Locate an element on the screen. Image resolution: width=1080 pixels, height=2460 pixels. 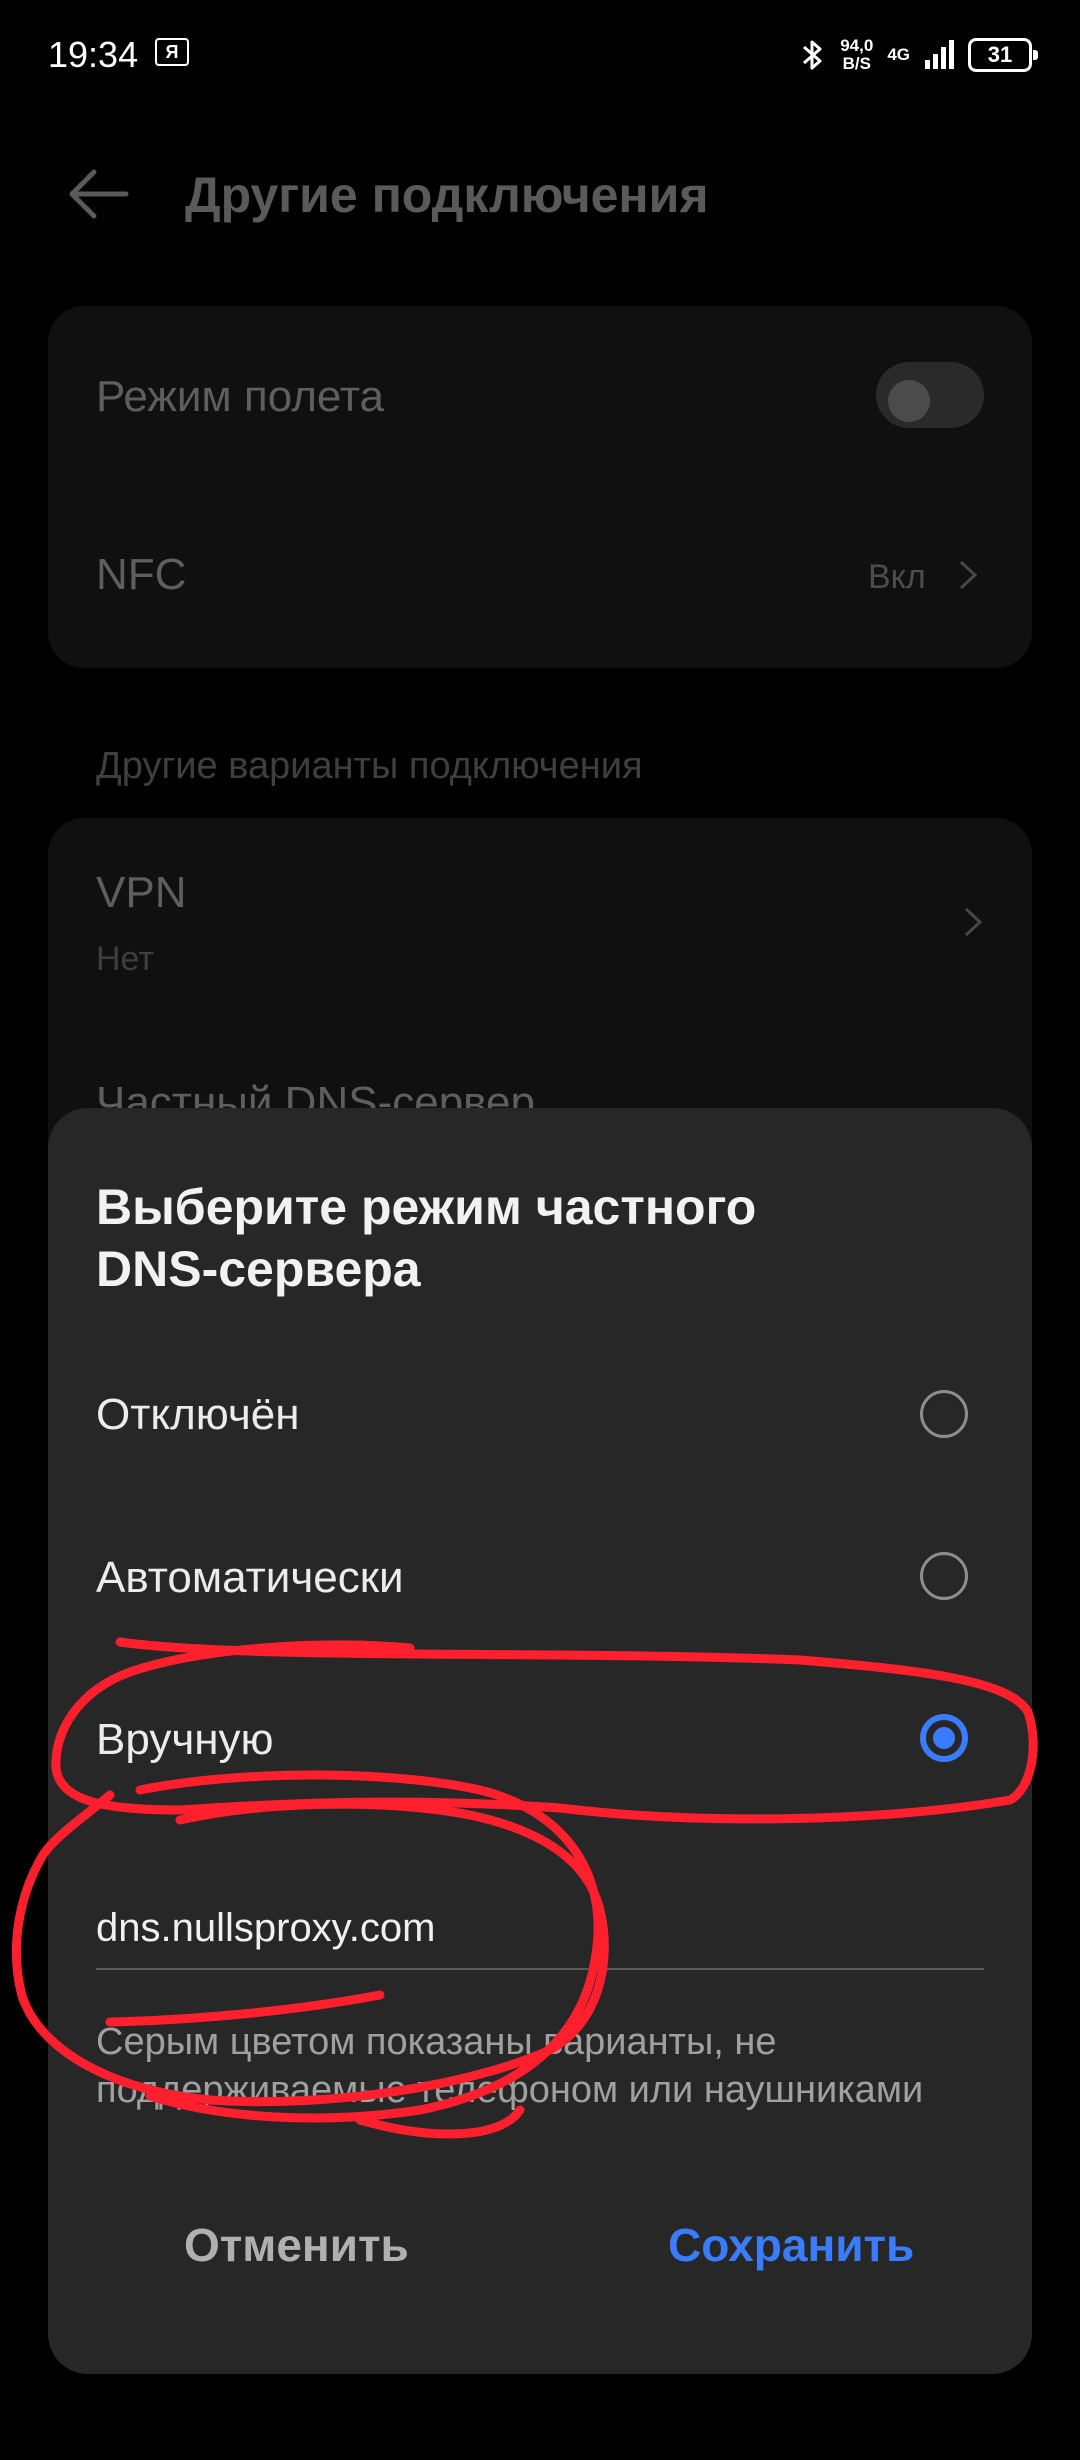
airplane-mode-toggle is located at coordinates (930, 395).